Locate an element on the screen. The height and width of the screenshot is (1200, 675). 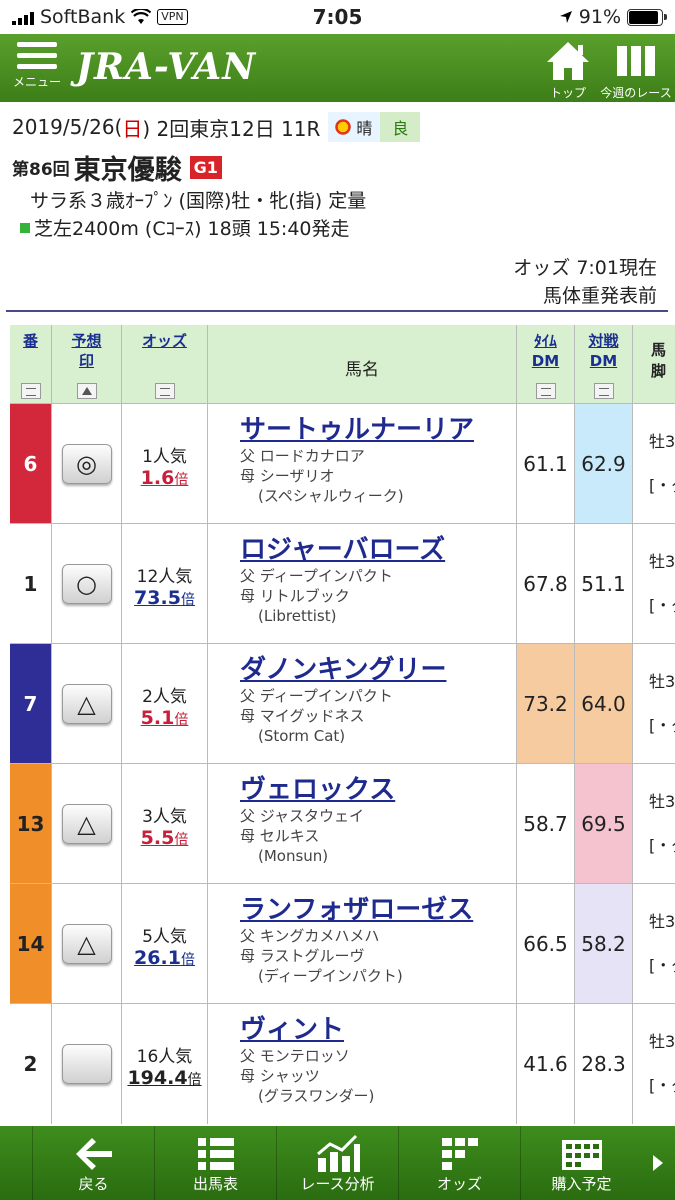
odds-value: 5.1 is located at coordinates (157, 718).